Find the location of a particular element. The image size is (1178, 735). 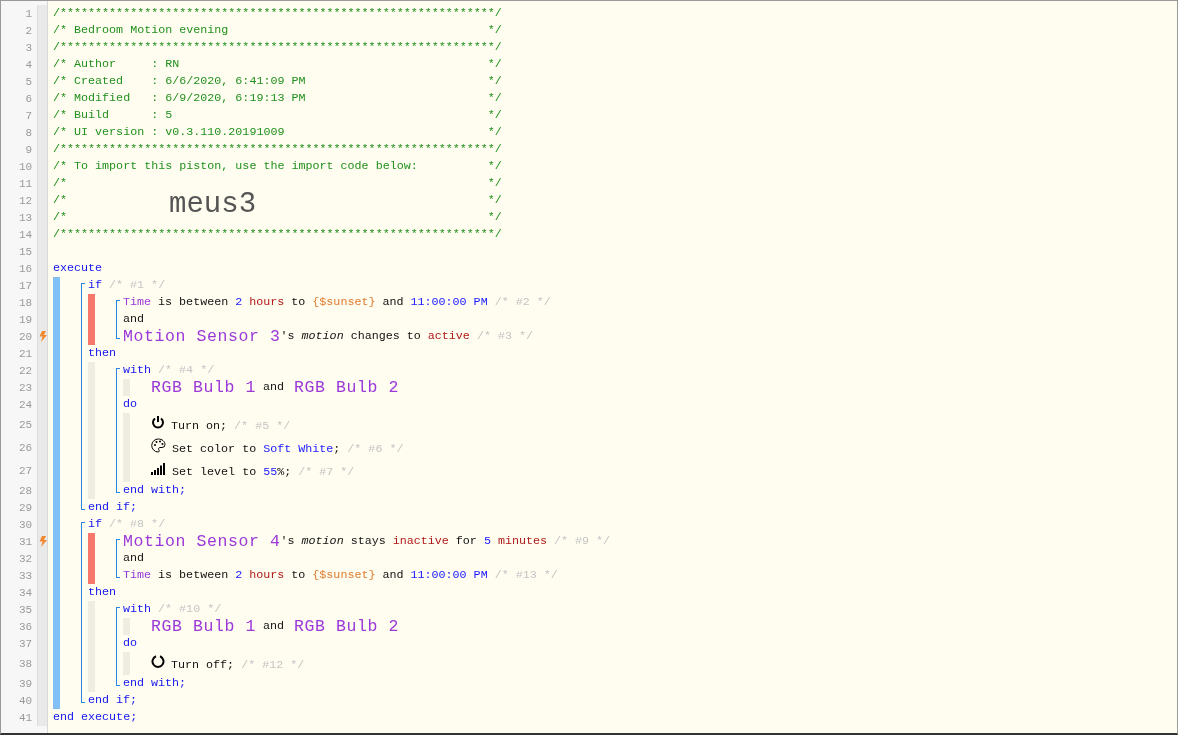

value-text: 55 is located at coordinates (270, 472).